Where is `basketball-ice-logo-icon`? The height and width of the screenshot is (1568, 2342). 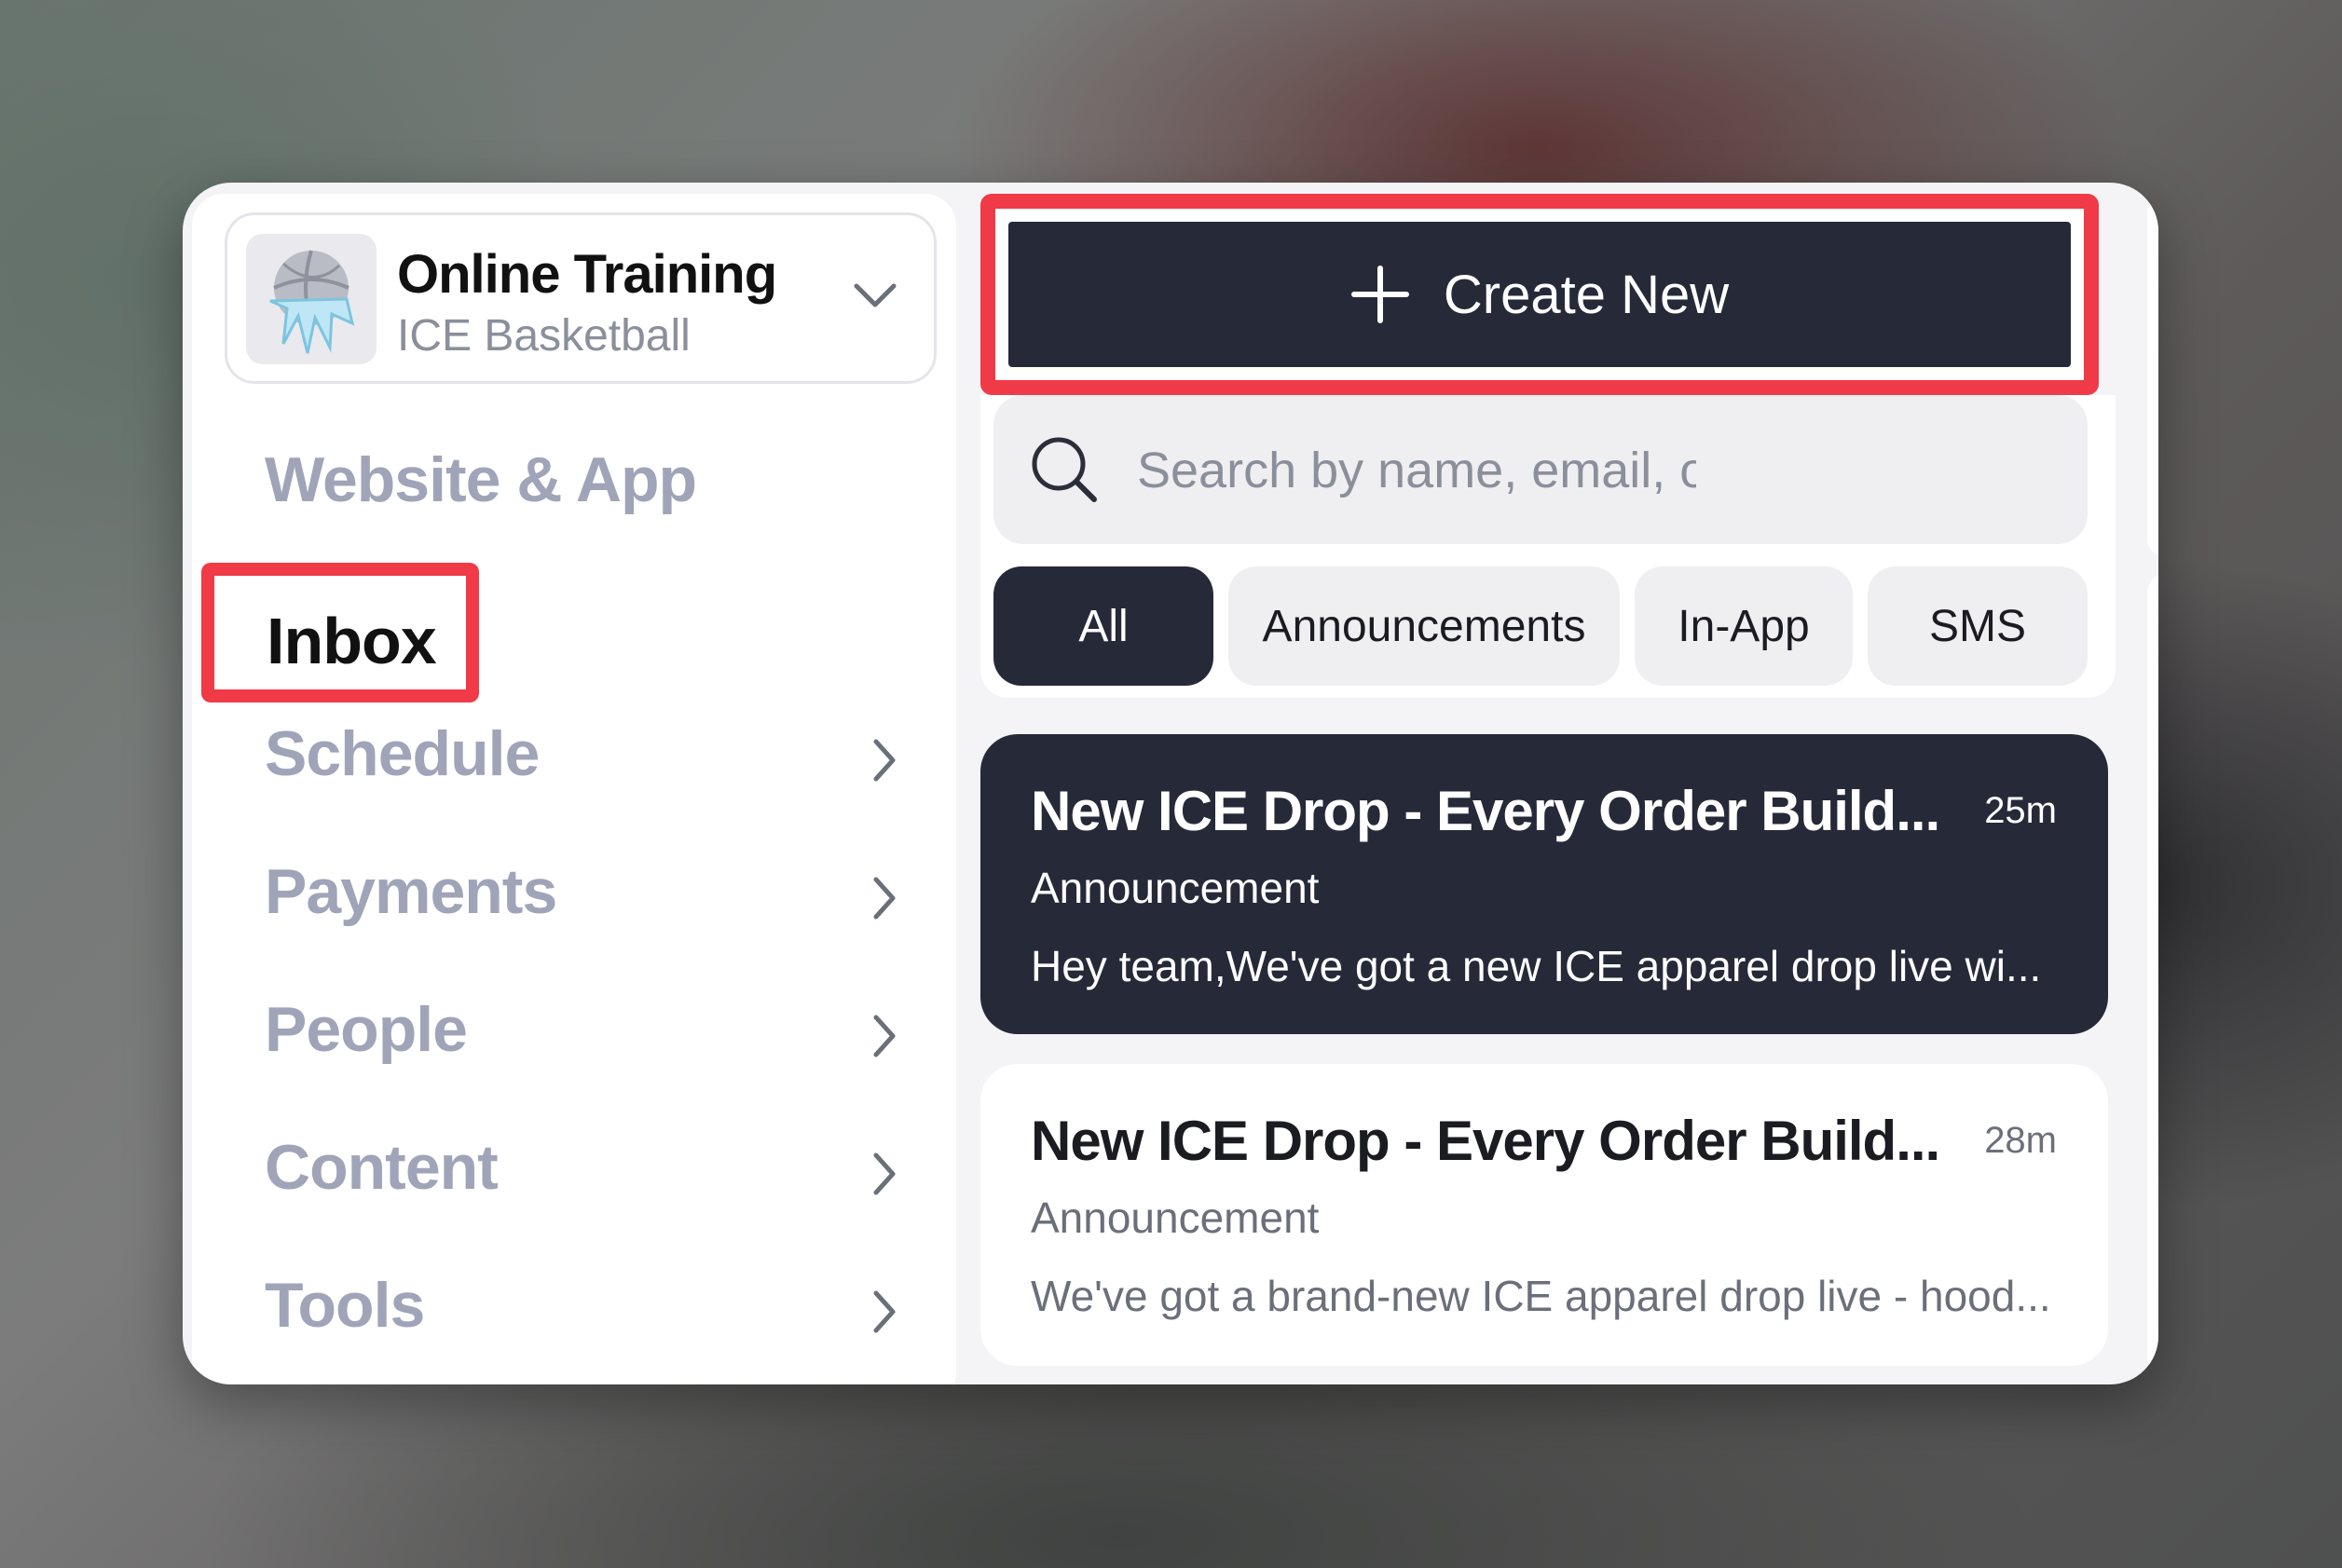
basketball-ice-logo-icon is located at coordinates (311, 299).